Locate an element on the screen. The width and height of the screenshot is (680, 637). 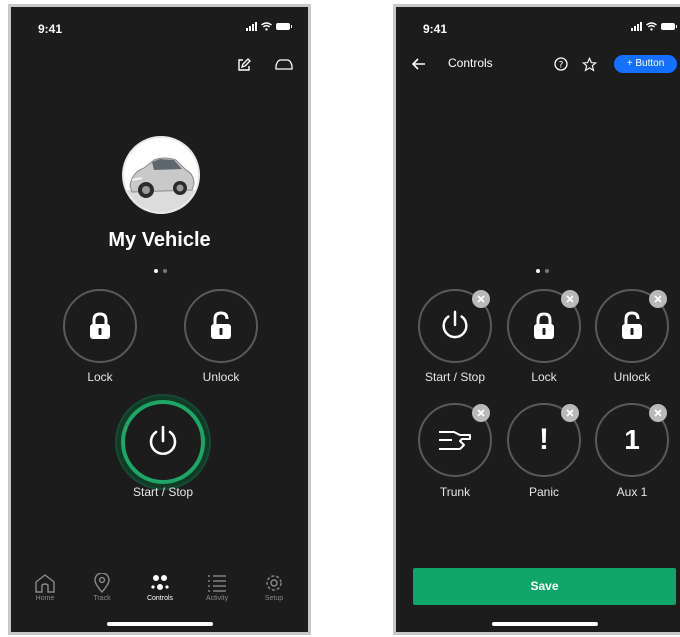
tab-home-label: Home is located at coordinates (45, 598).